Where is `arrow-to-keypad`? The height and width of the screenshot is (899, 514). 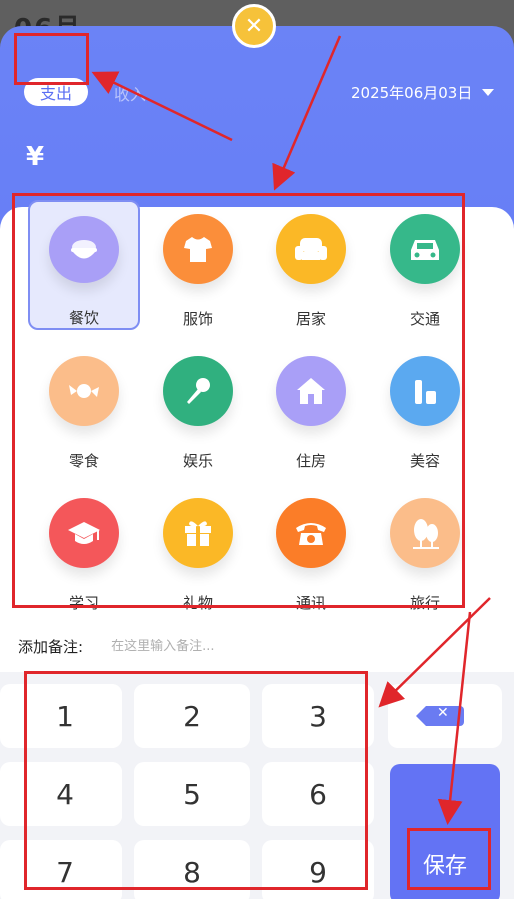
arrow-to-keypad is located at coordinates (434, 652).